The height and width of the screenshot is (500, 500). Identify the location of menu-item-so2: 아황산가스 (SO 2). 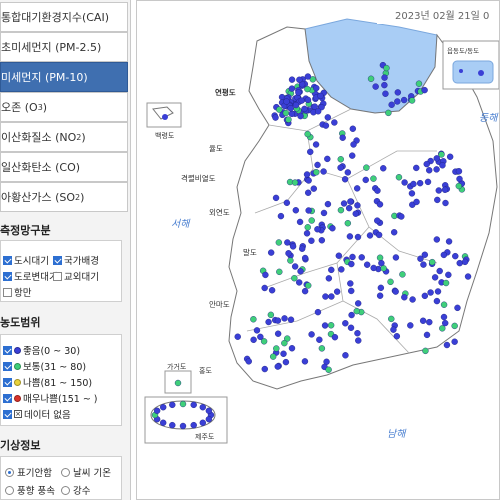
(64, 197).